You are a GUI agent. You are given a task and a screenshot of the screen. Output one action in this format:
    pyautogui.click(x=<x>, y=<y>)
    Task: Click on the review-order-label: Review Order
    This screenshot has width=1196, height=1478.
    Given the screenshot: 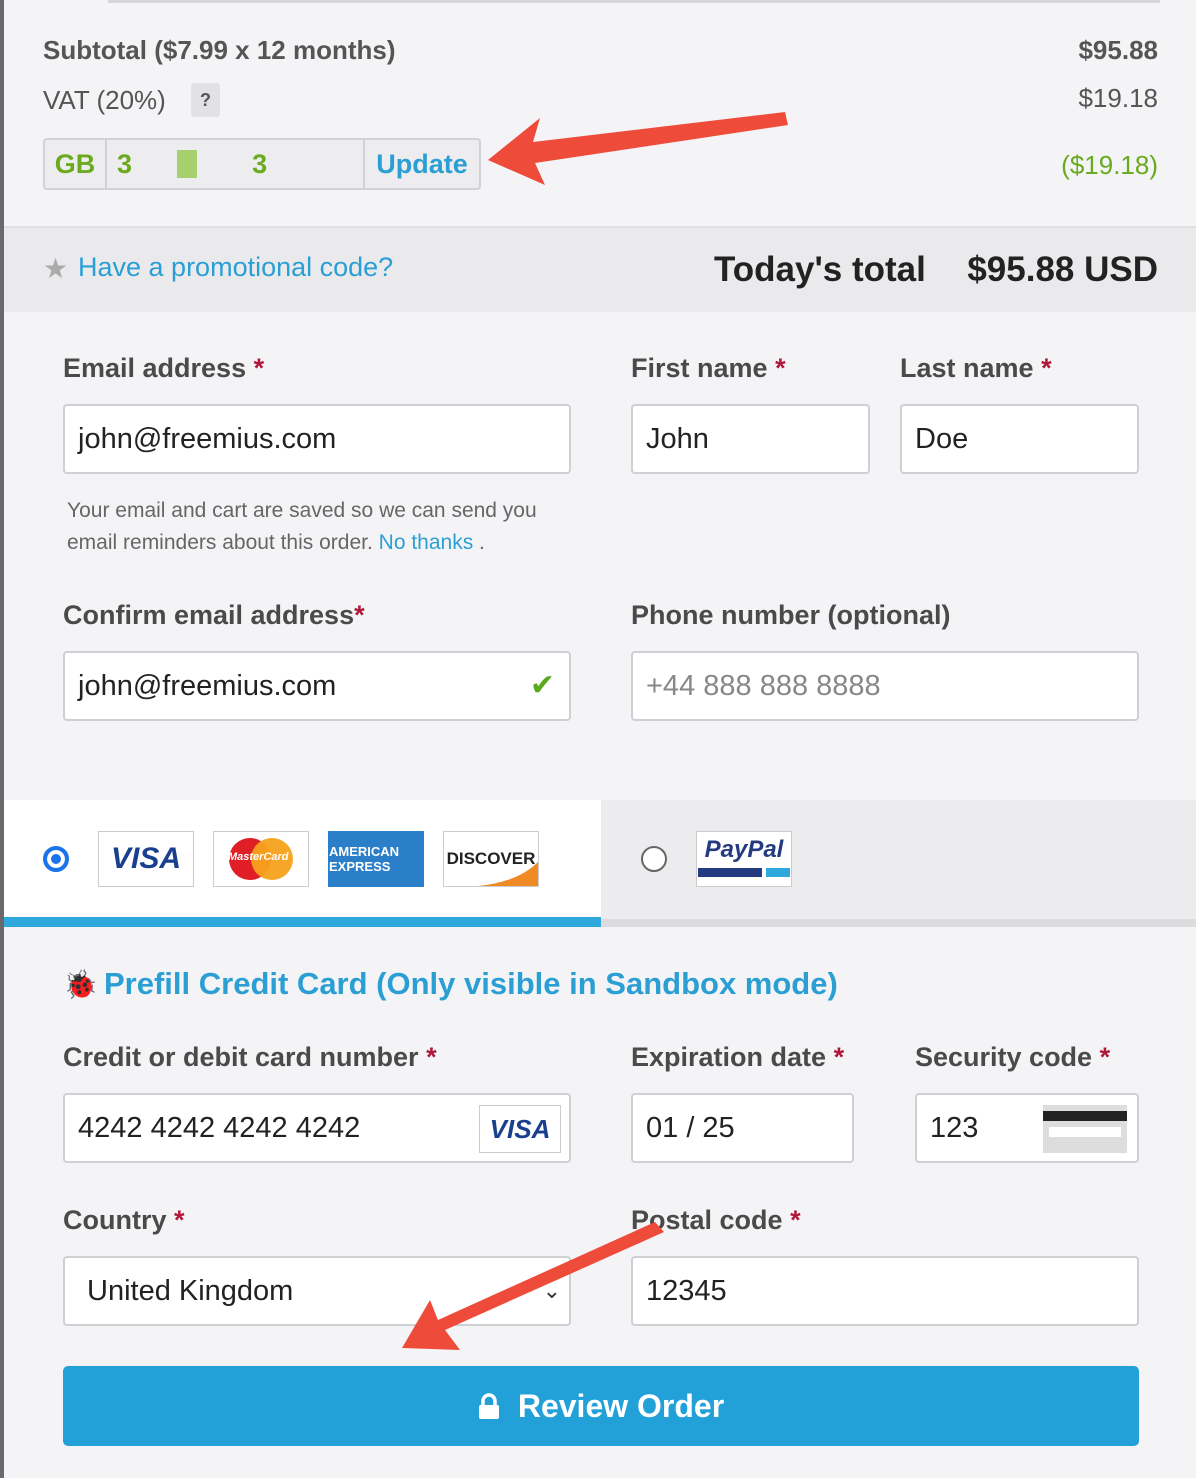 What is the action you would take?
    pyautogui.click(x=621, y=1405)
    